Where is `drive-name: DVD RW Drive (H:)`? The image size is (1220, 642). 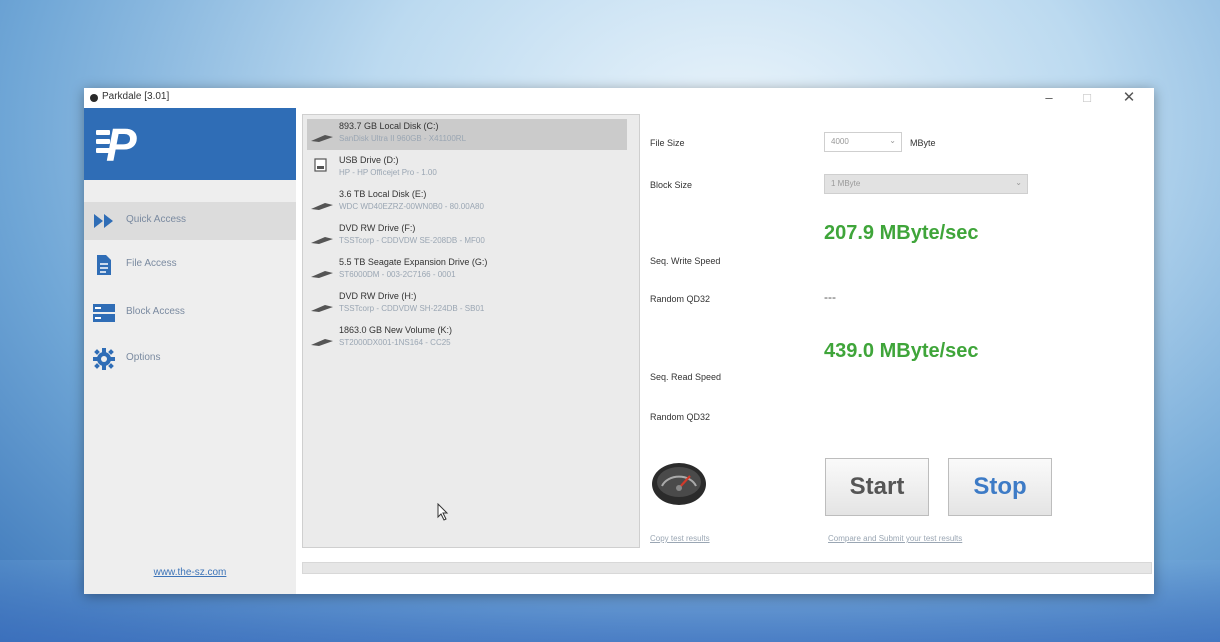
drive-name: DVD RW Drive (H:) is located at coordinates (378, 296).